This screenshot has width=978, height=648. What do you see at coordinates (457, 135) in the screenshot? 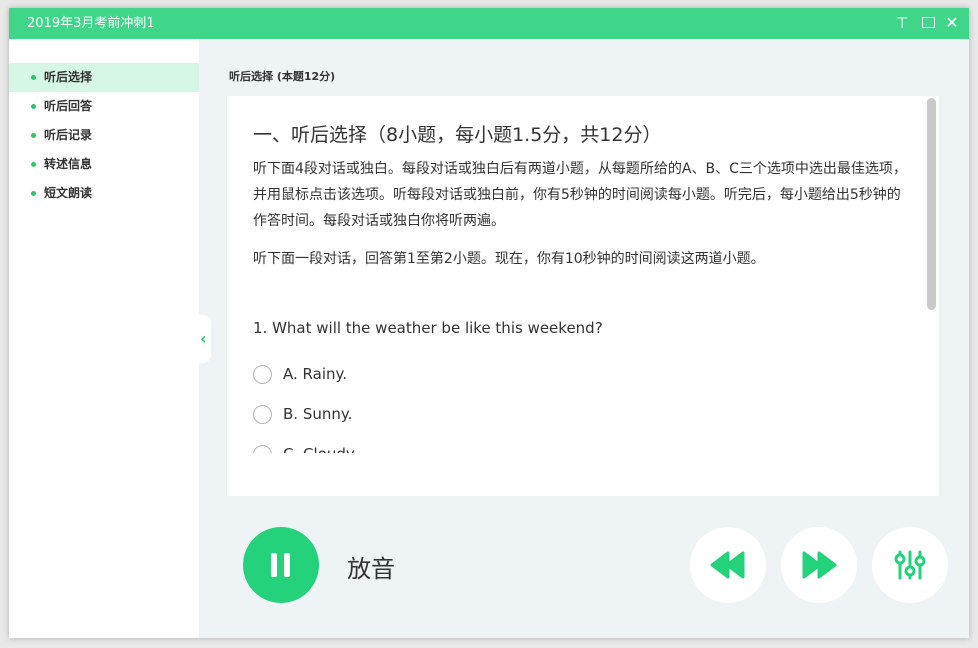
I see `section-heading: 一、听后选择（8小题，每小题1.5分，共12分）` at bounding box center [457, 135].